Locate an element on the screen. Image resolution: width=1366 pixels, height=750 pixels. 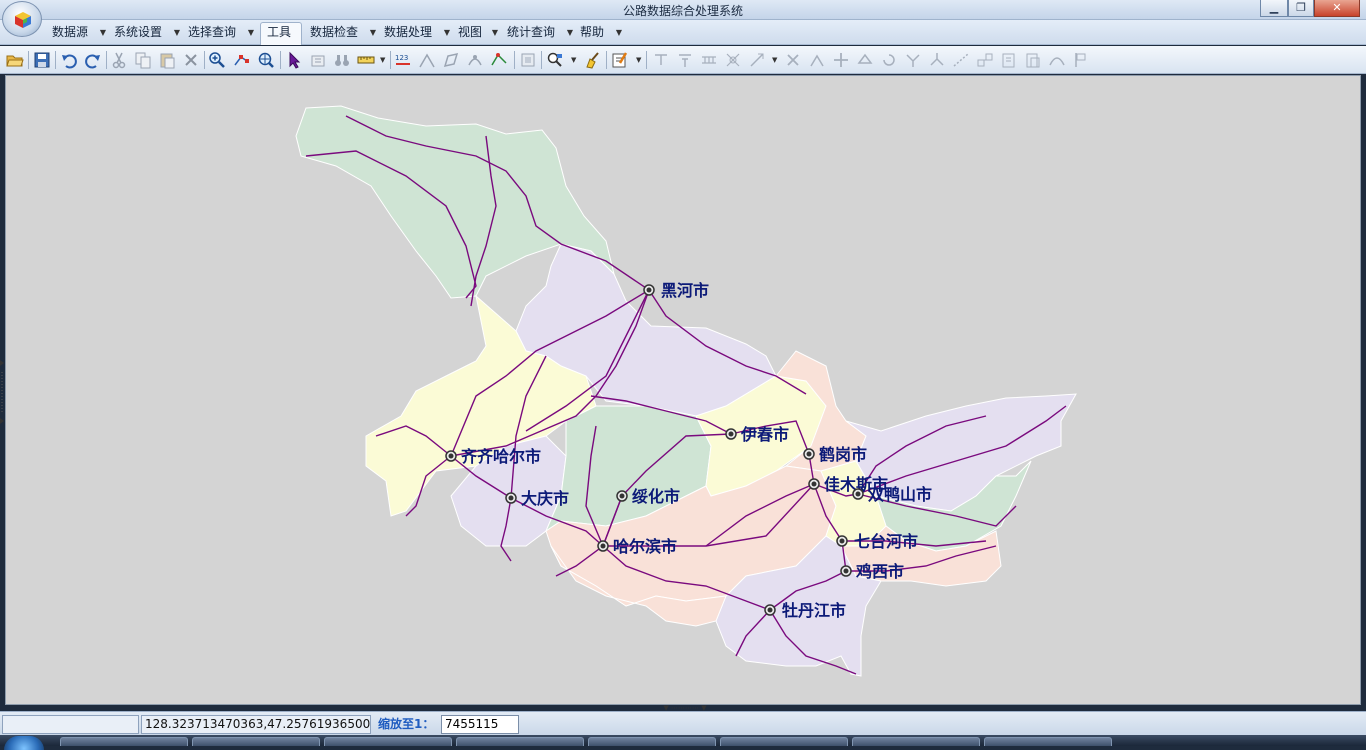
query-magnifier-icon is located at coordinates (554, 59).